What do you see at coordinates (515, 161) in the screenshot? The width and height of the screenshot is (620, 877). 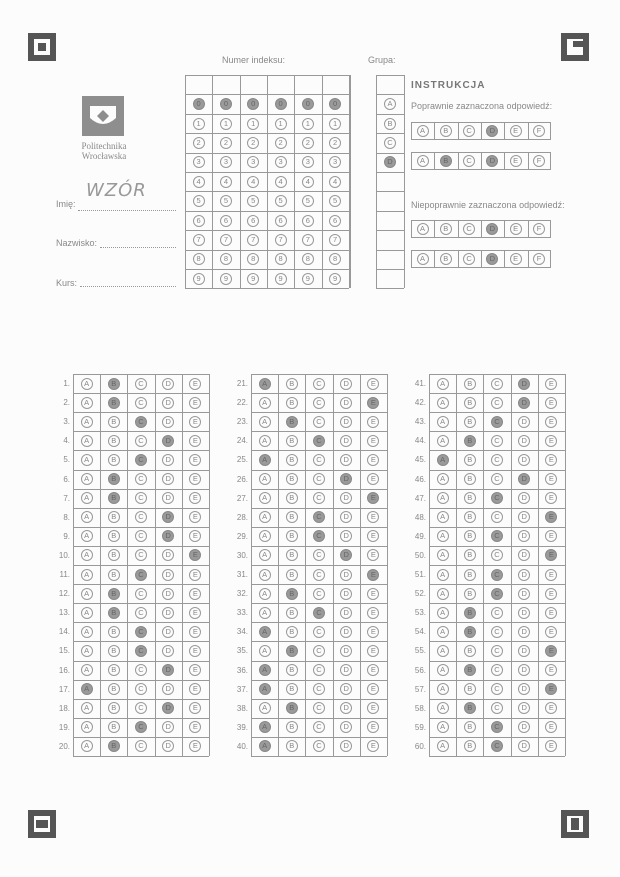 I see `instruction-example-bubble: E` at bounding box center [515, 161].